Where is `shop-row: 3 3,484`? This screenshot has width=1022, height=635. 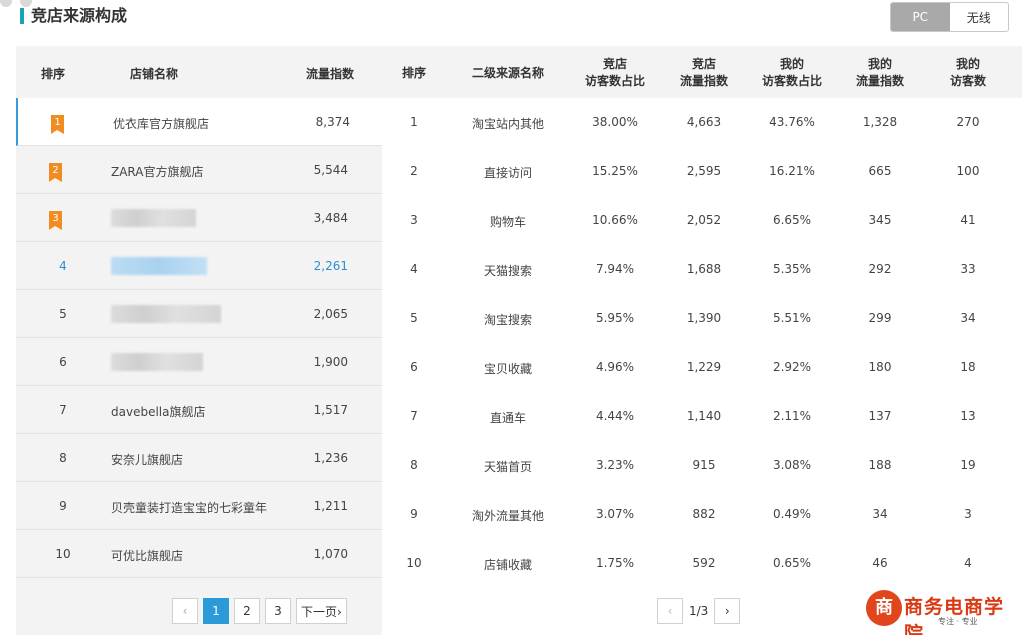
shop-row: 3 3,484 is located at coordinates (199, 218).